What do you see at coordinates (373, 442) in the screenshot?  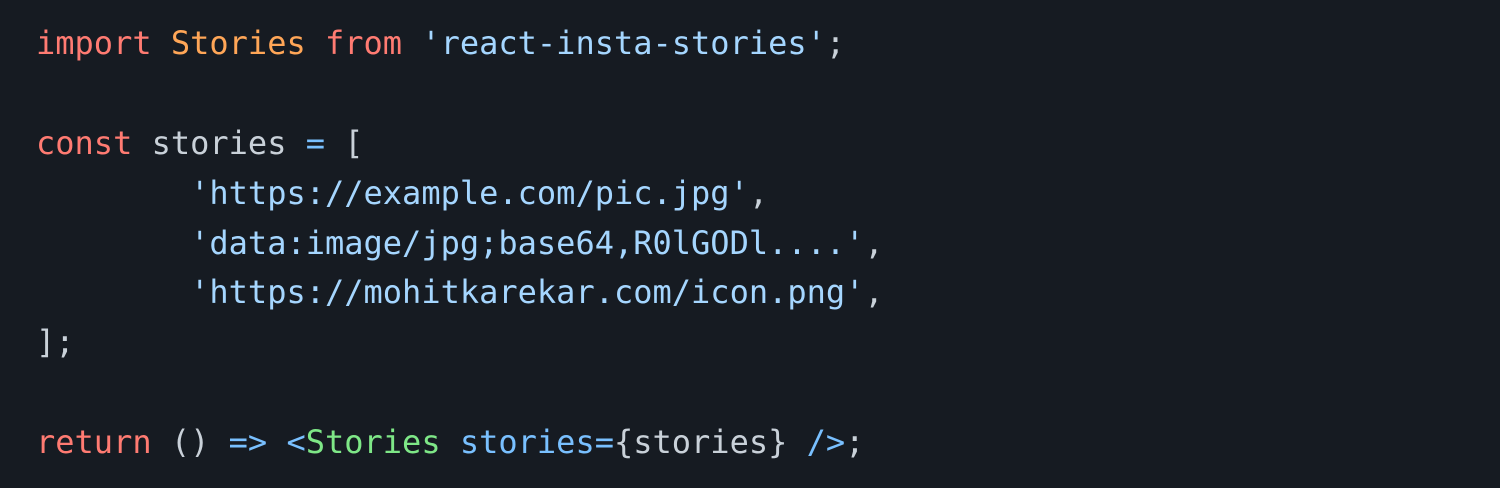 I see `jsx-tag-name: Stories` at bounding box center [373, 442].